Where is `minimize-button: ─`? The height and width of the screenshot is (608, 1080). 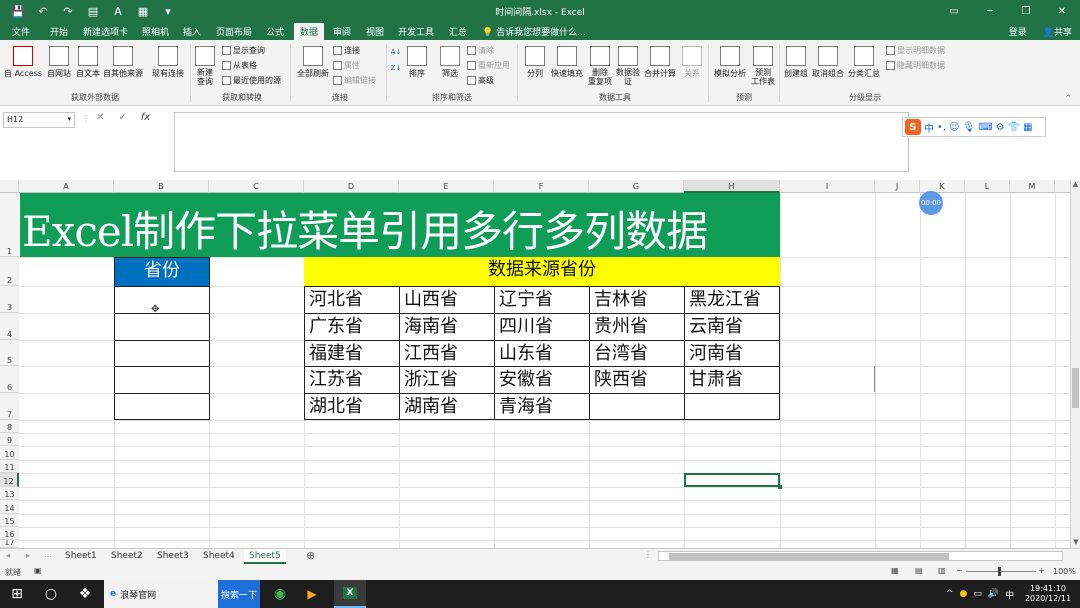
minimize-button: ─ is located at coordinates (990, 11).